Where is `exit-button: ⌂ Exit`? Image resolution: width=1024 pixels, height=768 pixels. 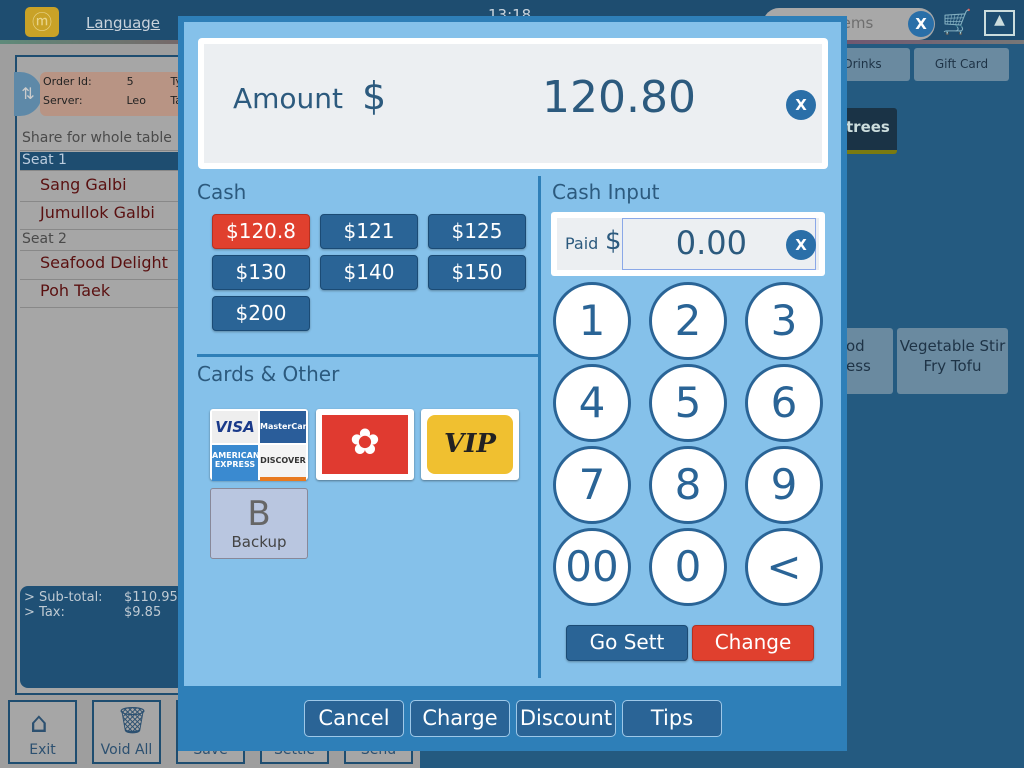 exit-button: ⌂ Exit is located at coordinates (42, 732).